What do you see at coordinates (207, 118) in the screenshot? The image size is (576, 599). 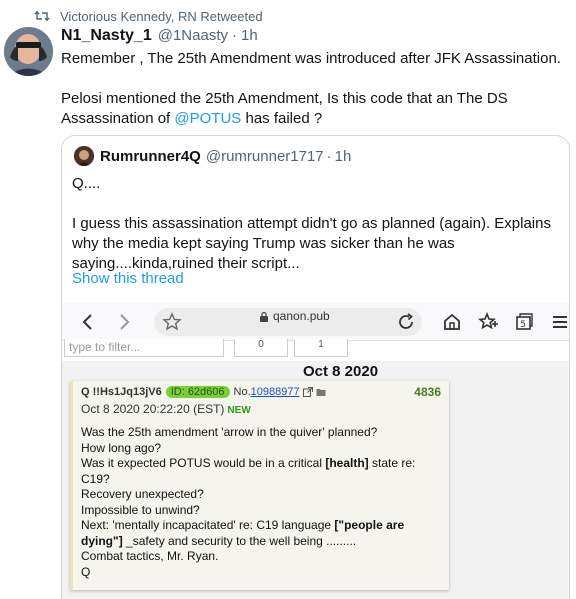 I see `mention-link: @POTUS` at bounding box center [207, 118].